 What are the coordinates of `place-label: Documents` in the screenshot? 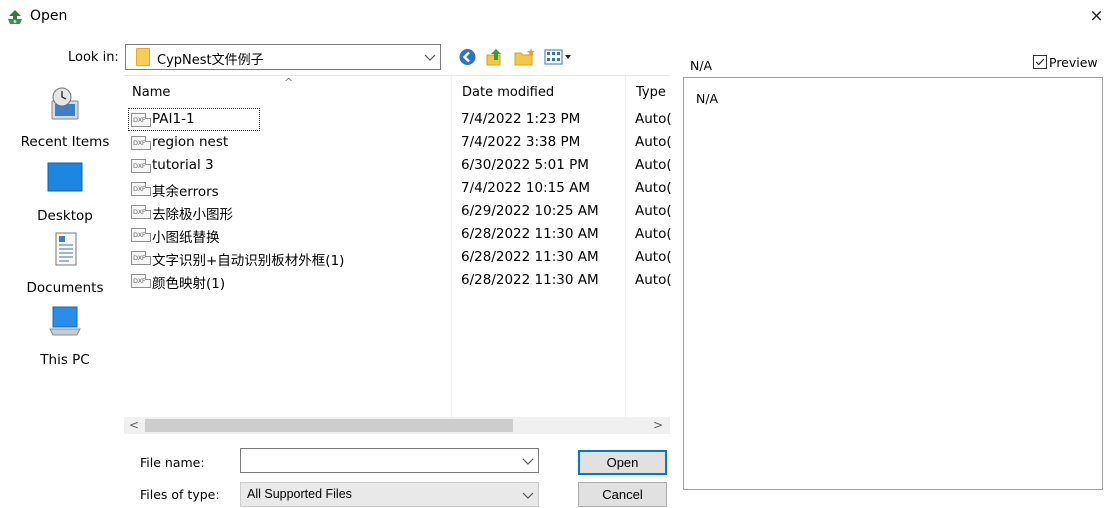 It's located at (65, 288).